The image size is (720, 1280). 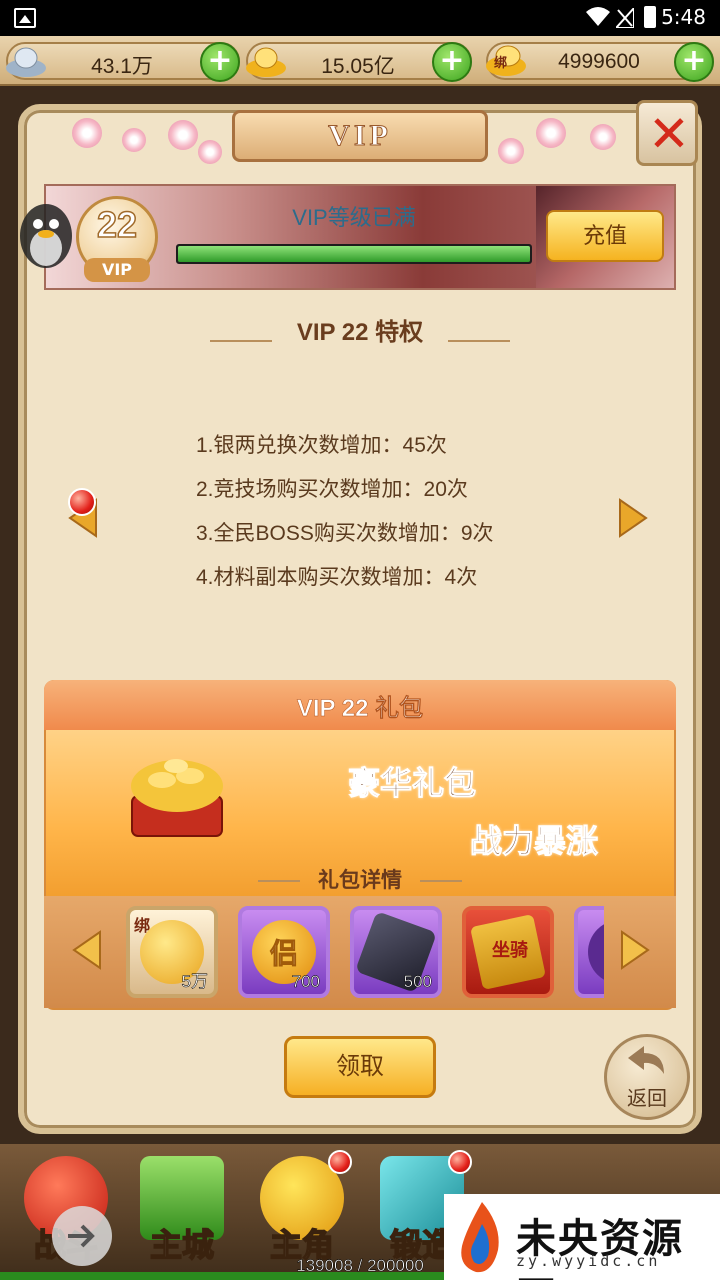 I want to click on gift-item-bound-gold: 绑 5万, so click(x=172, y=952).